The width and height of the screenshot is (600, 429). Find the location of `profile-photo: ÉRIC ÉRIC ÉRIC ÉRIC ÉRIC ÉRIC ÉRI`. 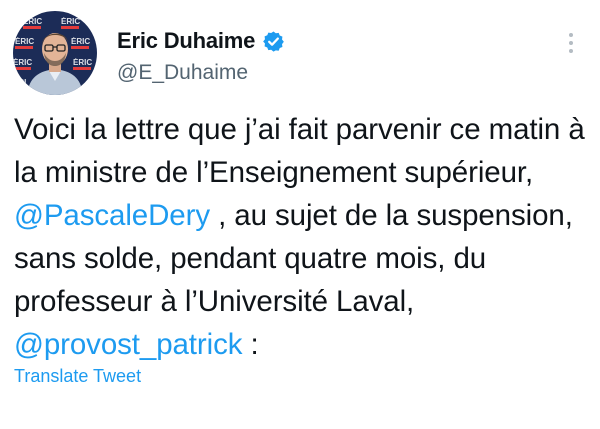

profile-photo: ÉRIC ÉRIC ÉRIC ÉRIC ÉRIC ÉRIC ÉRI is located at coordinates (55, 53).